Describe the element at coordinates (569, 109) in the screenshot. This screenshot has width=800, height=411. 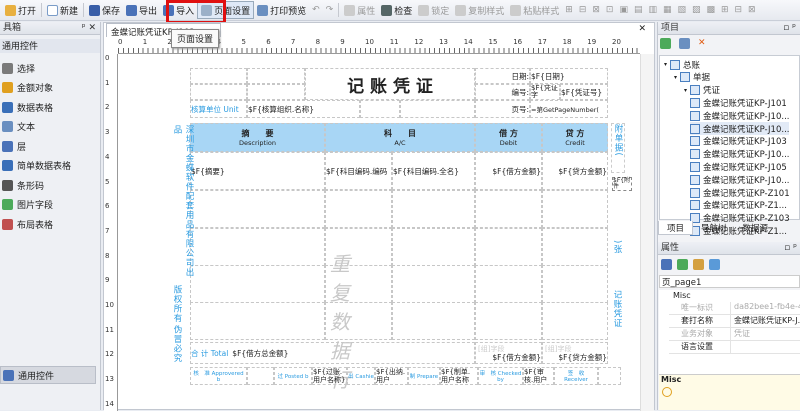
I see `page-field: =第GetPageNumber(` at that location.